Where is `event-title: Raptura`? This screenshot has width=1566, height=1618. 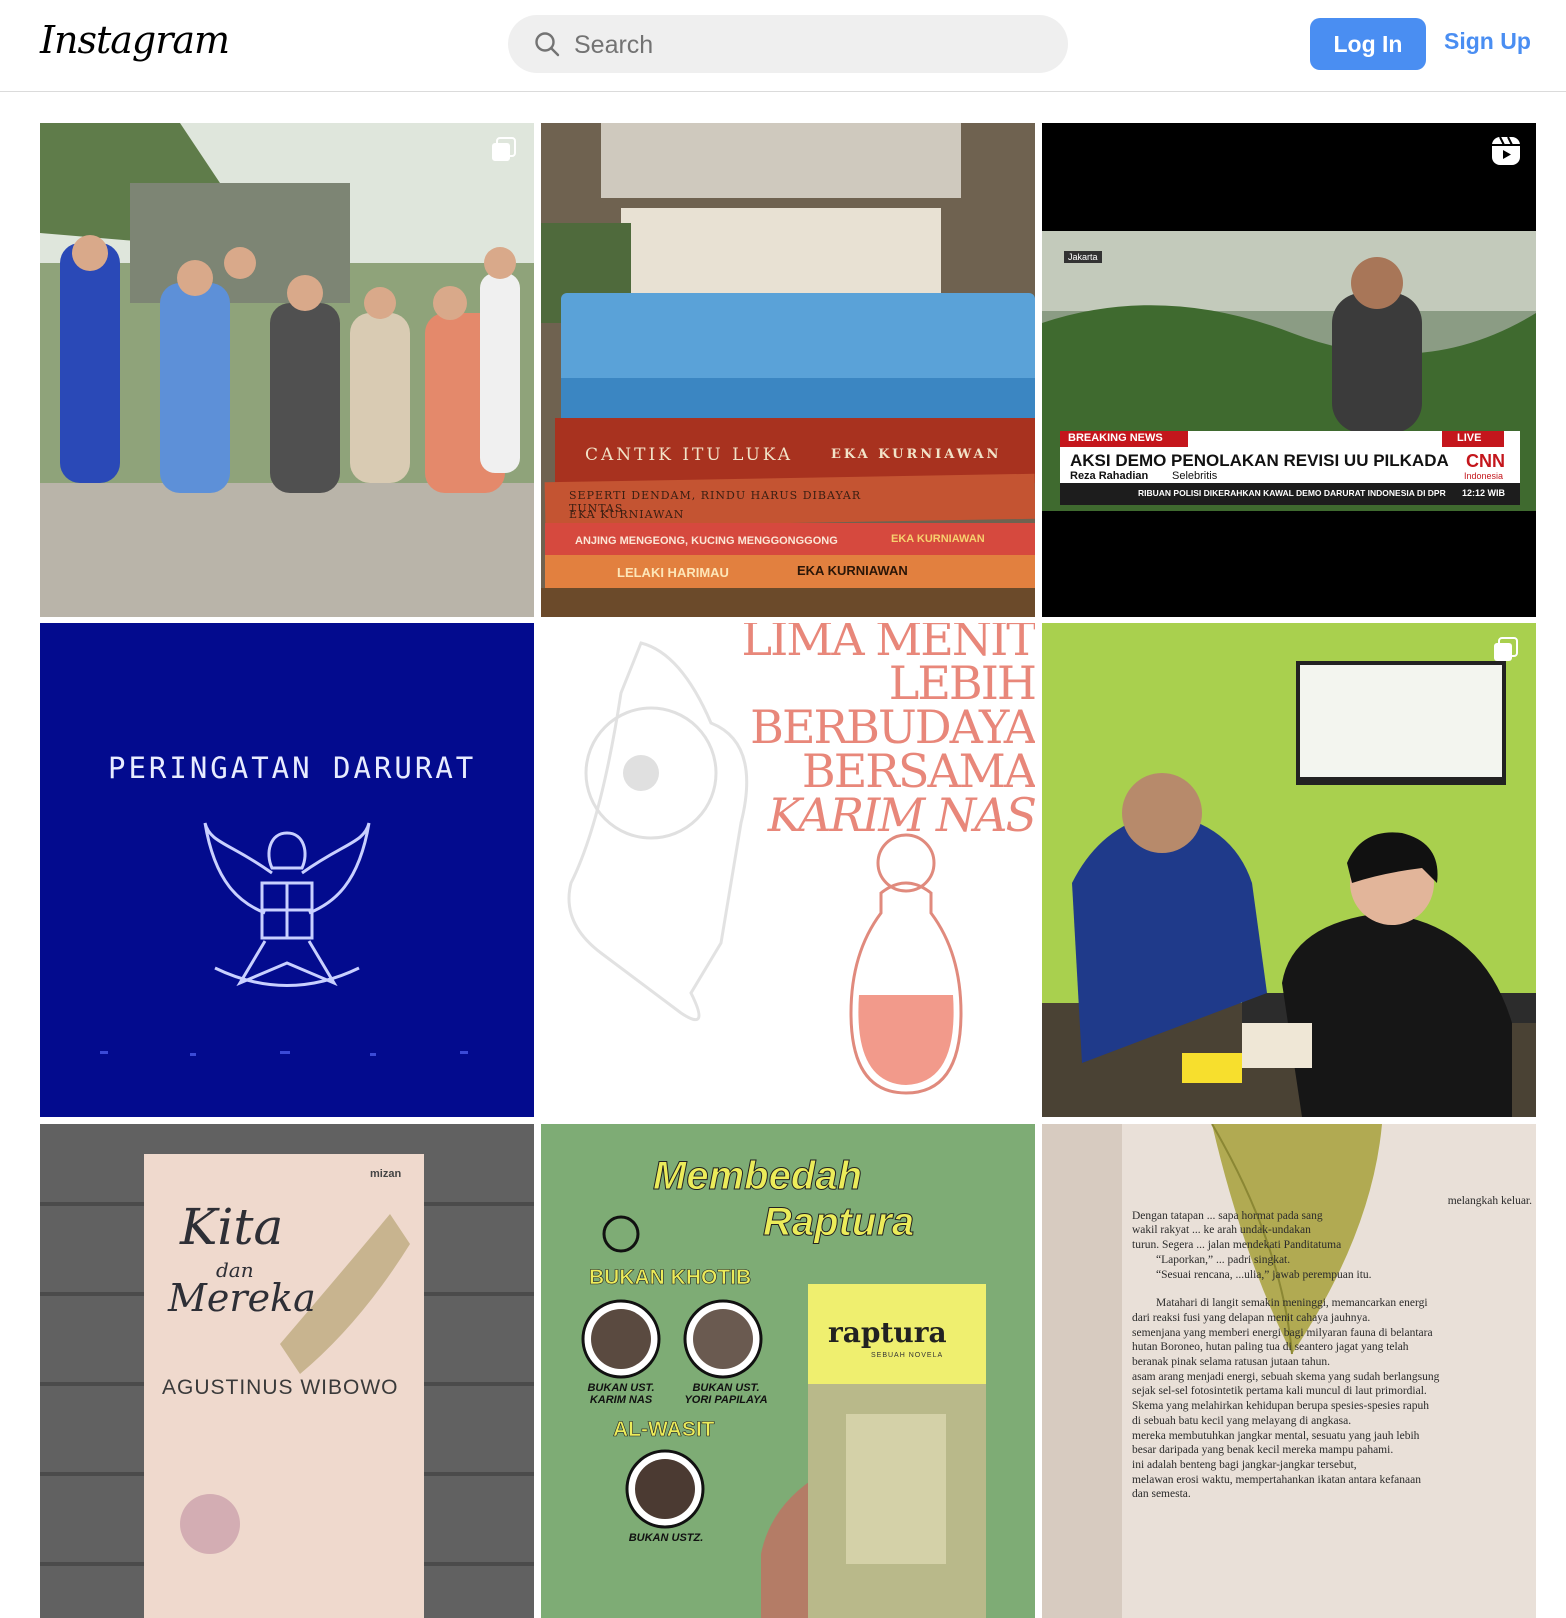 event-title: Raptura is located at coordinates (838, 1222).